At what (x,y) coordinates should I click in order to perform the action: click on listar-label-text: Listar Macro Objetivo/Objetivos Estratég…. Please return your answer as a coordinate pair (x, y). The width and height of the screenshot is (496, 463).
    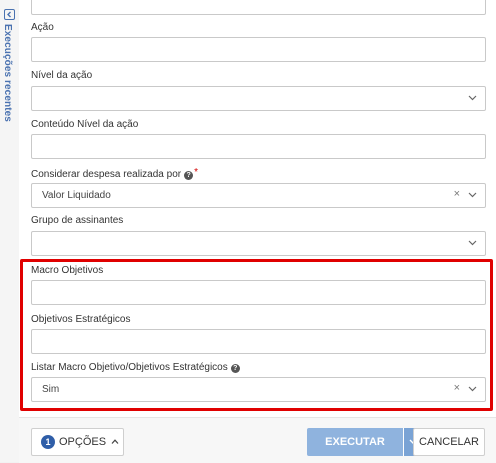
    Looking at the image, I should click on (129, 367).